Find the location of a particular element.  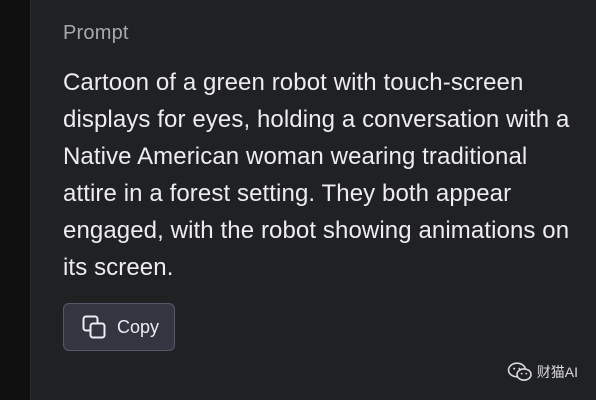

prompt-label: Prompt is located at coordinates (96, 33).